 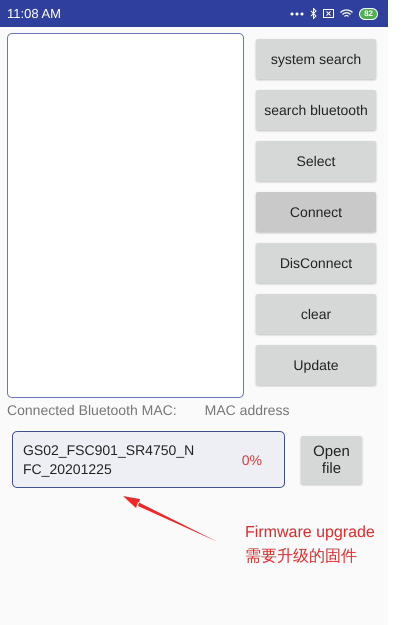 I want to click on sim-icon, so click(x=328, y=13).